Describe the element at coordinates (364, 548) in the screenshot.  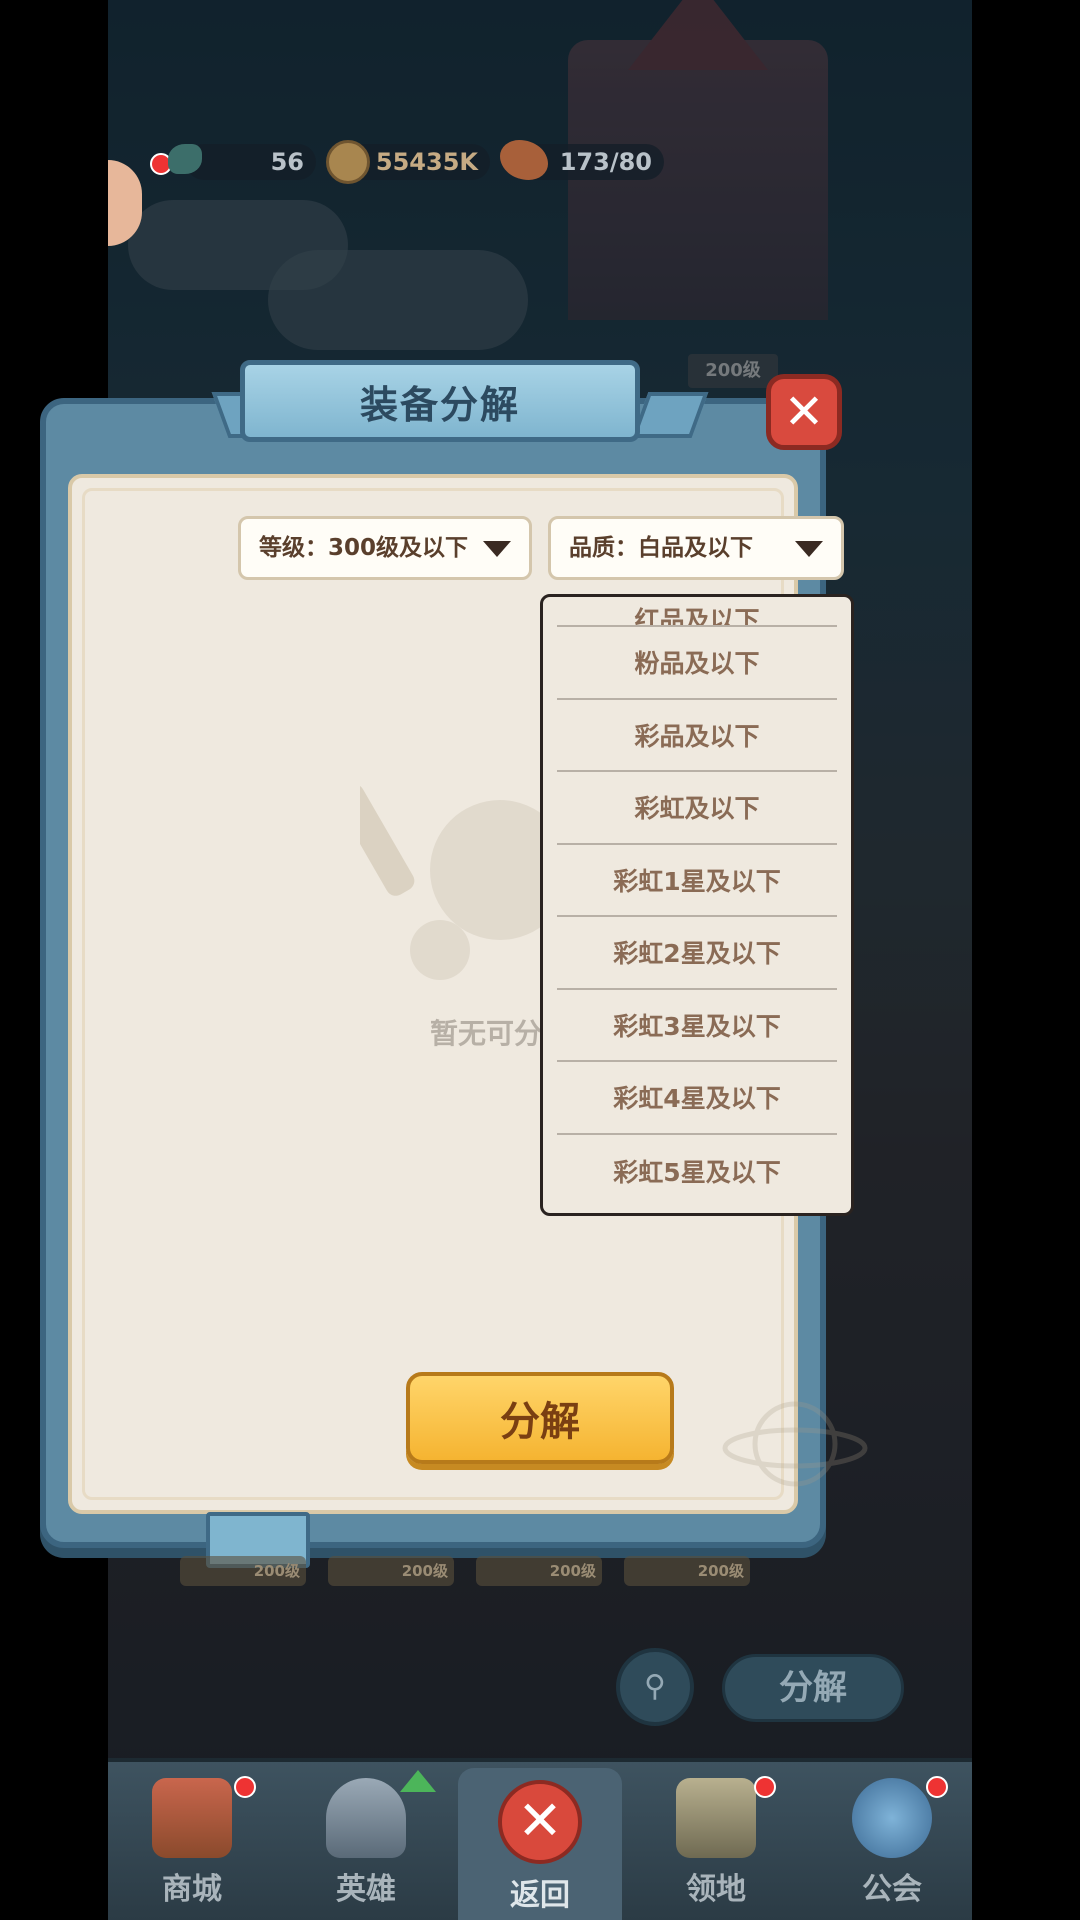
I see `level-filter-label: 等级：300级及以下` at that location.